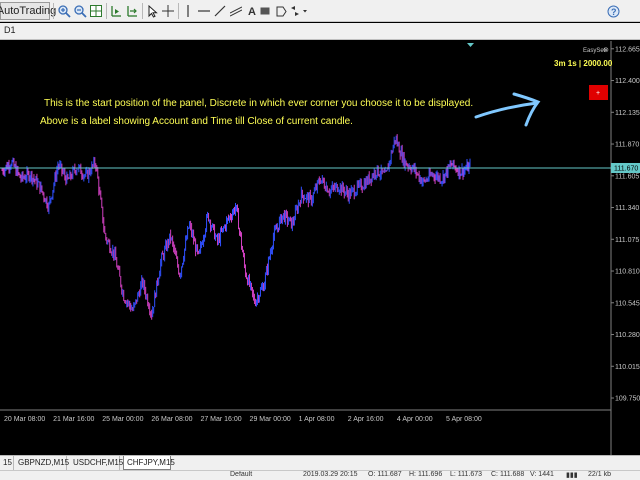 Image resolution: width=640 pixels, height=480 pixels. I want to click on chart-tab: 15, so click(7, 463).